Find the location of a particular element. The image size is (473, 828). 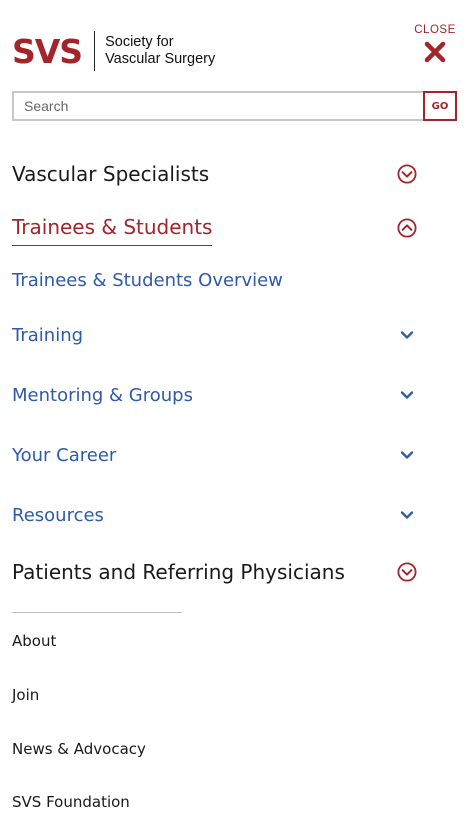

utility-link-join: Join is located at coordinates (25, 695).